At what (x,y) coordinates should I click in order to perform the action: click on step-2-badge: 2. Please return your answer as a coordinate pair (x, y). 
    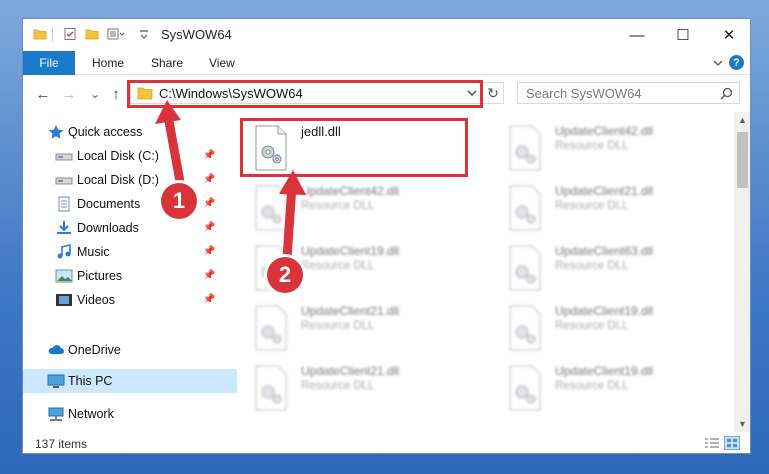
    Looking at the image, I should click on (285, 275).